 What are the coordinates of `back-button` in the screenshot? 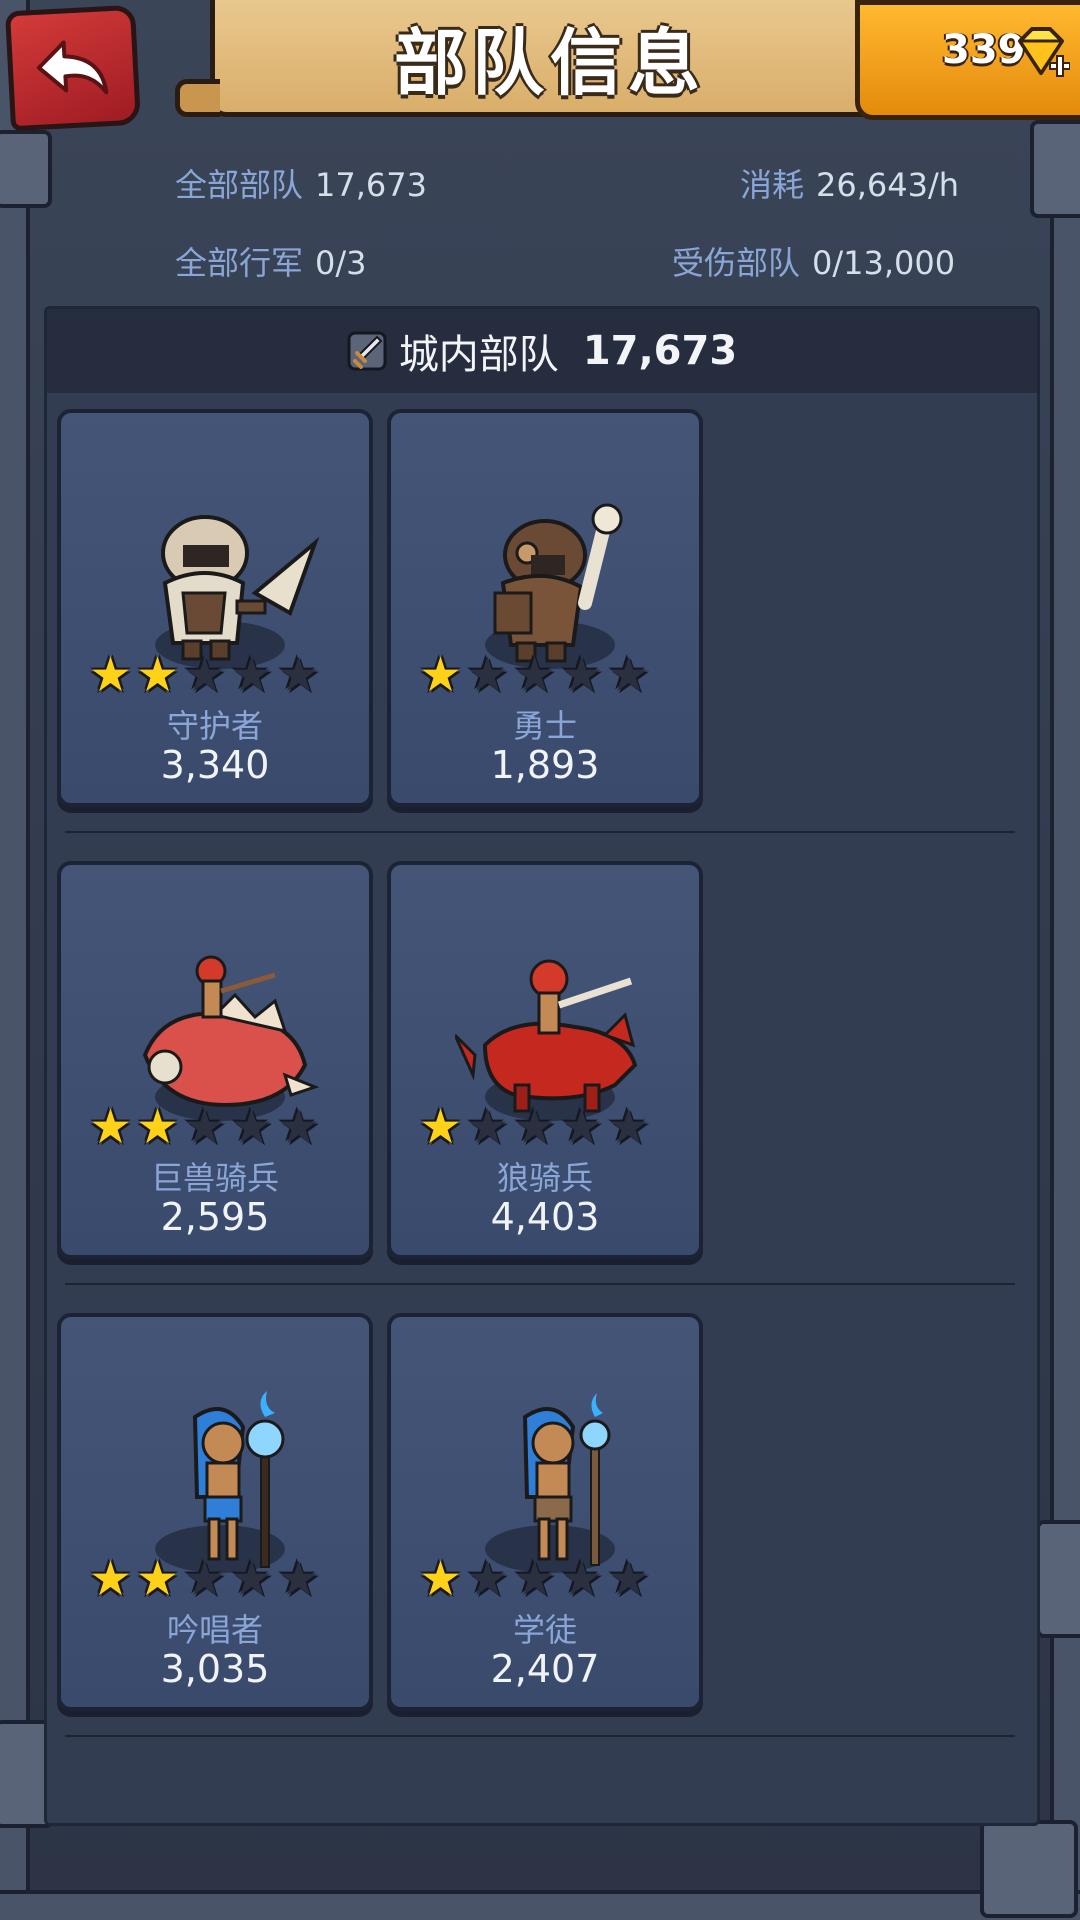 It's located at (73, 68).